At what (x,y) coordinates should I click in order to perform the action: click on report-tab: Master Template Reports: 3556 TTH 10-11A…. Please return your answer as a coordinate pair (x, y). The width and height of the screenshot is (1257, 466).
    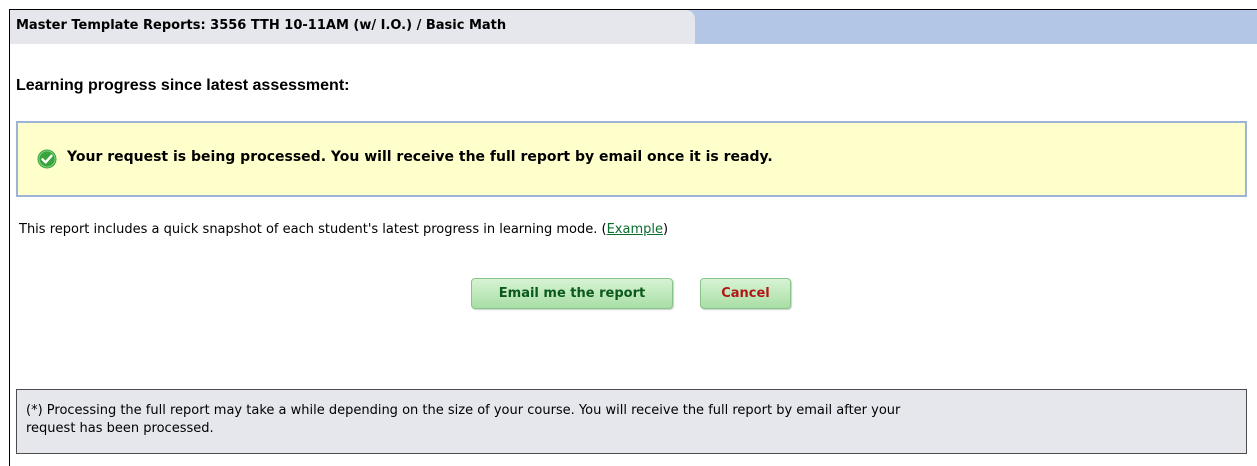
    Looking at the image, I should click on (352, 27).